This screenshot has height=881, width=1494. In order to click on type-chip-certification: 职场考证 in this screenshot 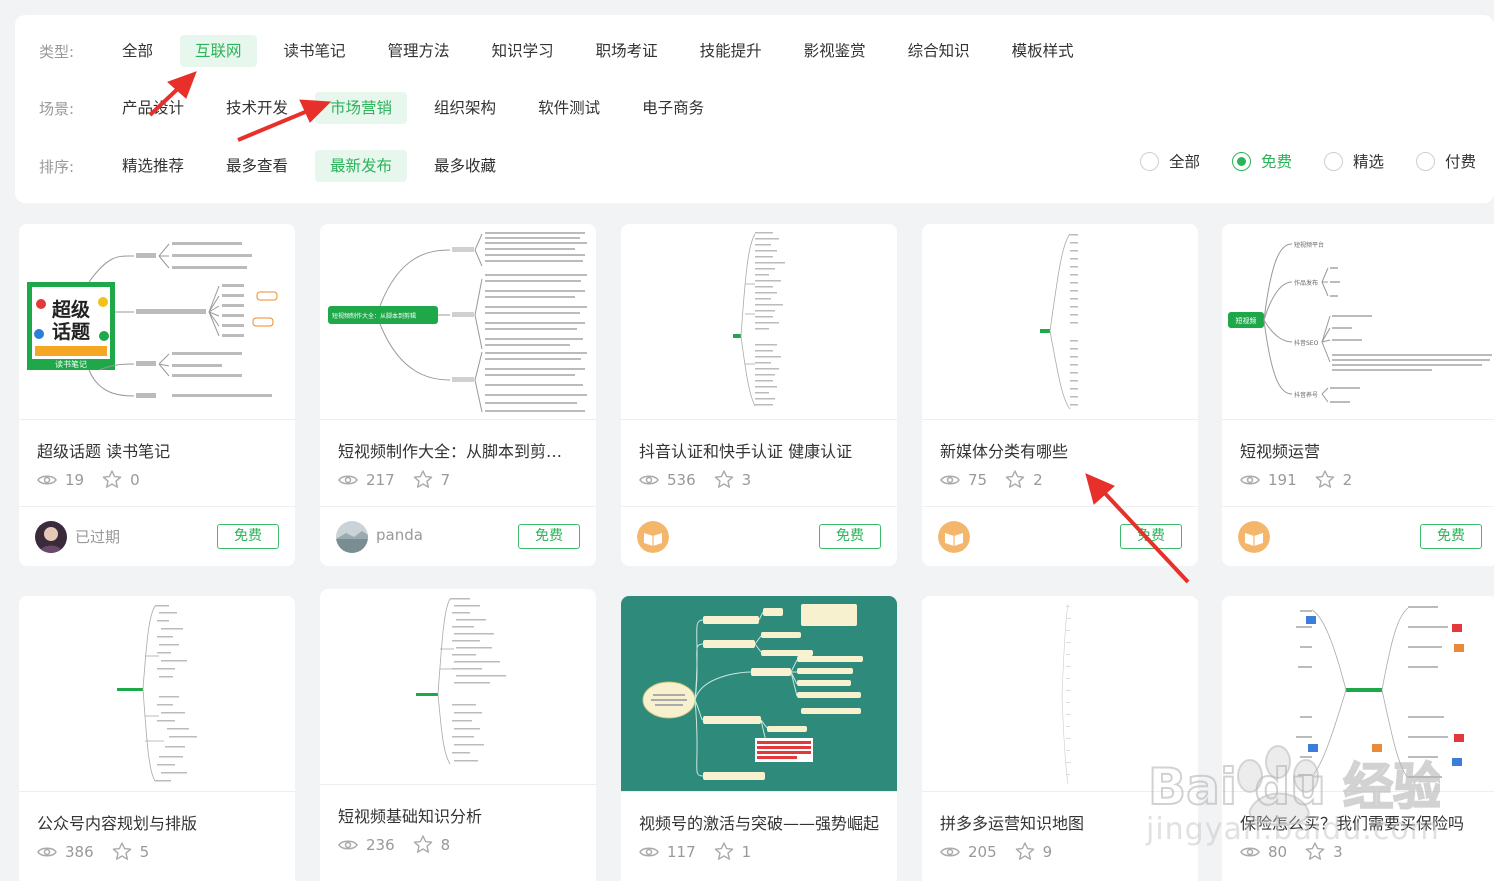, I will do `click(627, 51)`.